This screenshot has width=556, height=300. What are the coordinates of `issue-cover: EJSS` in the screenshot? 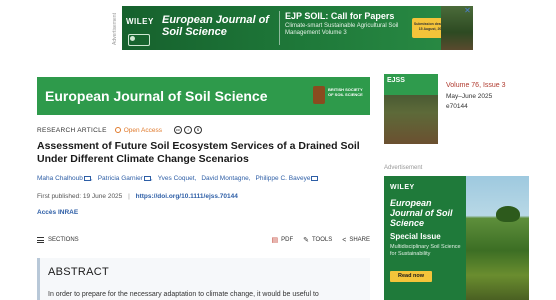 It's located at (411, 109).